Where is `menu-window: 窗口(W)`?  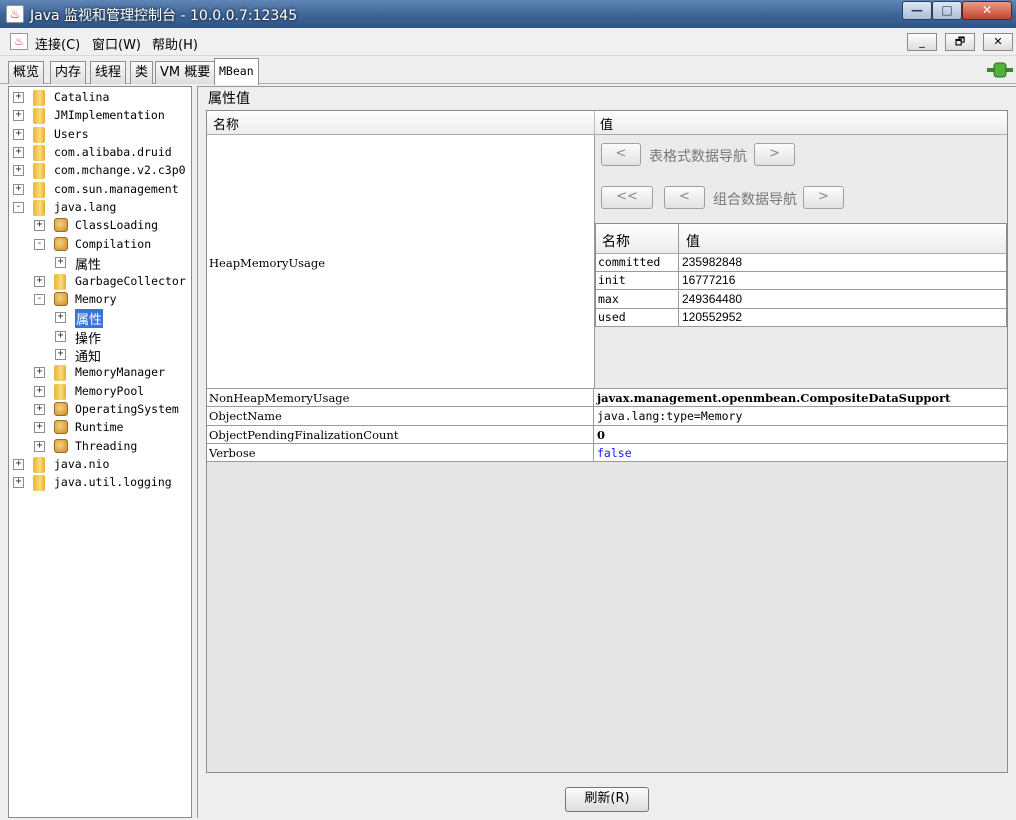 menu-window: 窗口(W) is located at coordinates (116, 43).